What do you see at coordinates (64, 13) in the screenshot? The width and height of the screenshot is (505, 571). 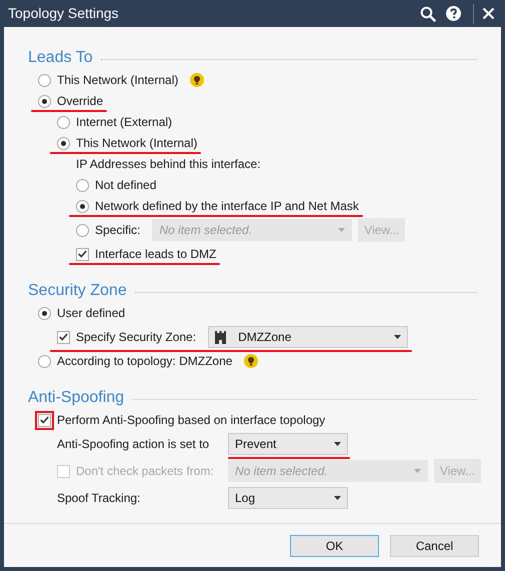 I see `window-title: Topology Settings` at bounding box center [64, 13].